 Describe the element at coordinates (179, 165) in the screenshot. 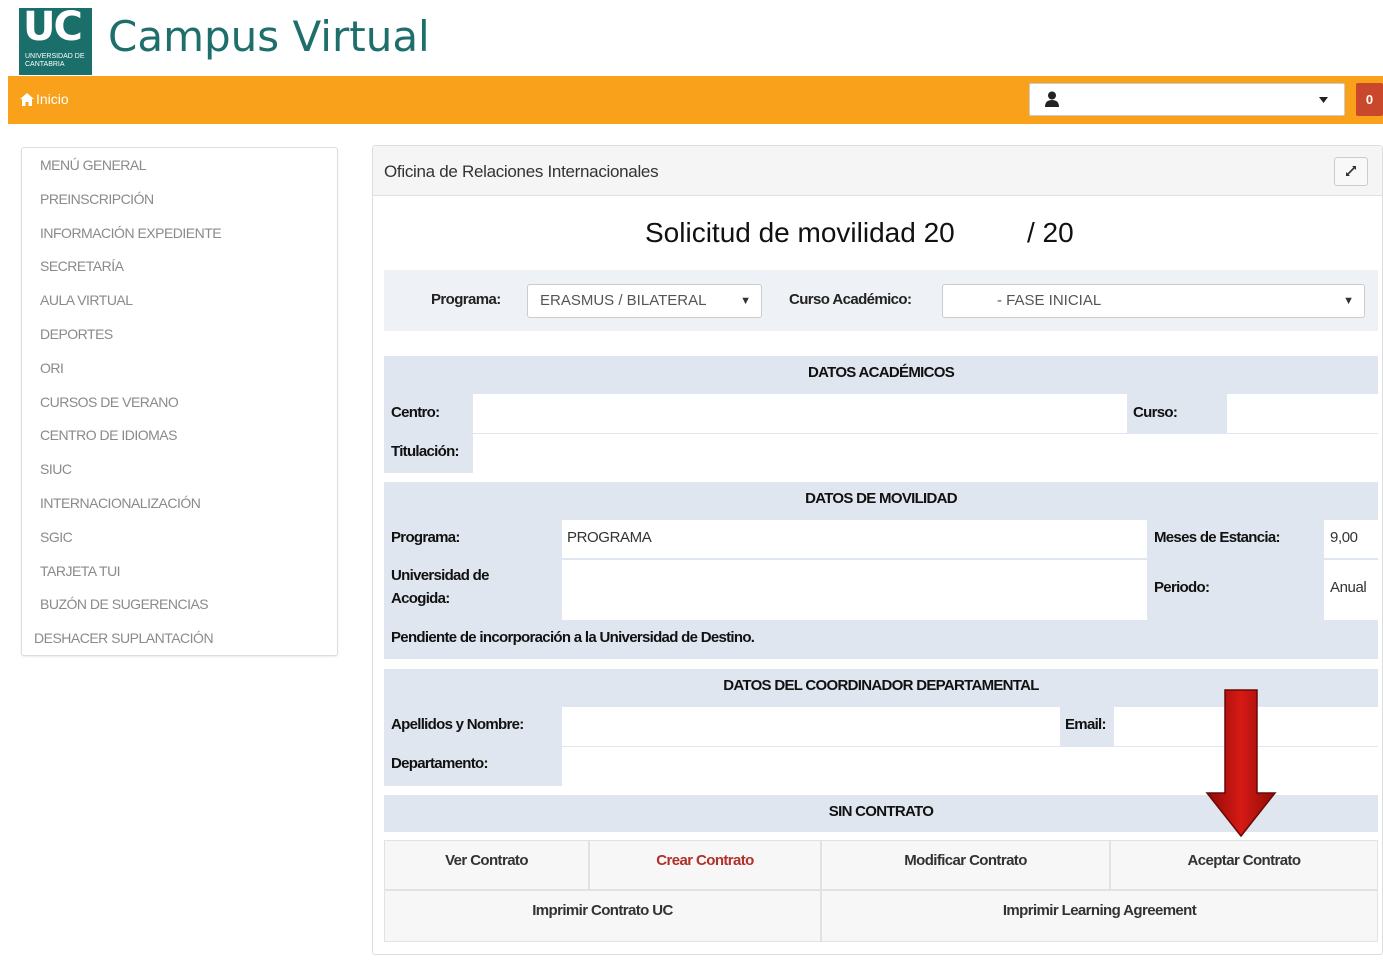

I see `sidebar-item-menu-general: MENÚ GENERAL` at that location.